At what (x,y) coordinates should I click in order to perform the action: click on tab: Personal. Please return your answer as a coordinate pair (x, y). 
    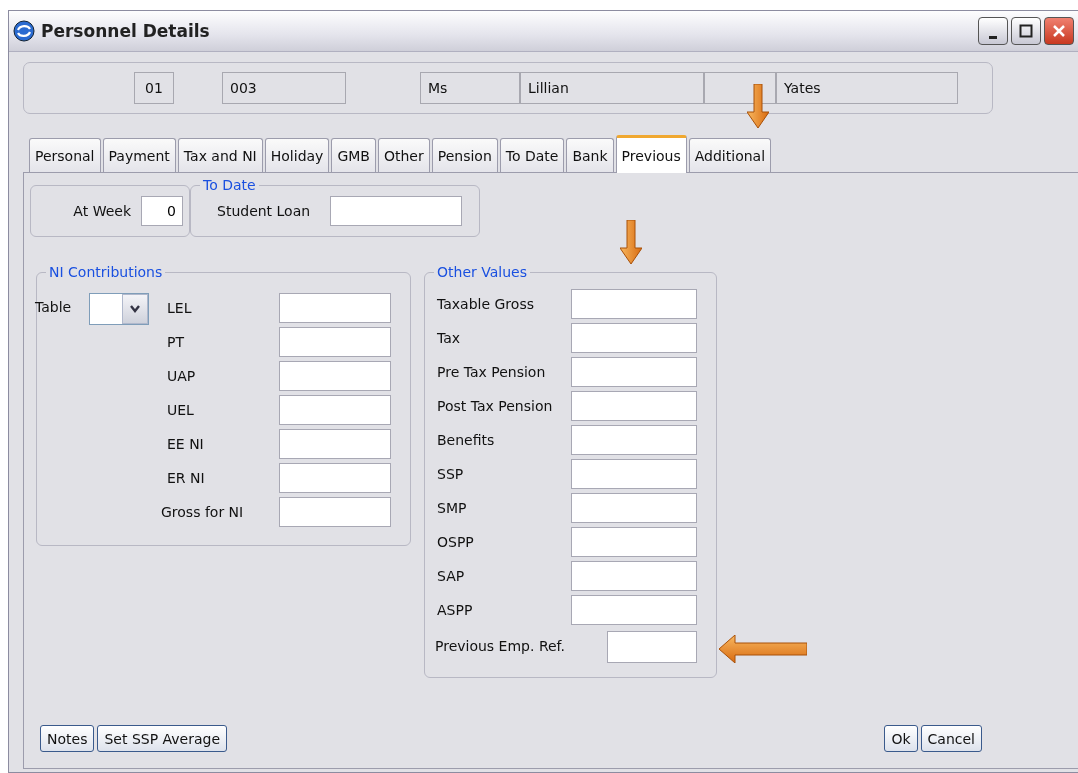
    Looking at the image, I should click on (65, 155).